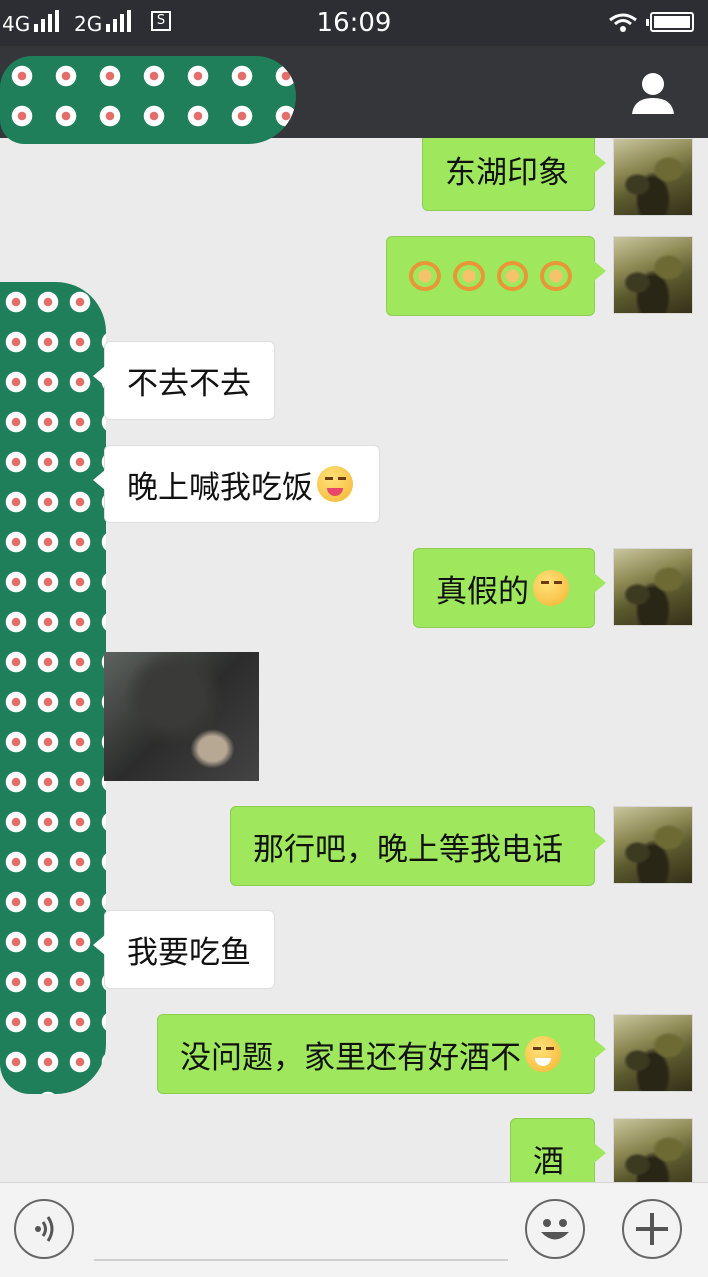  I want to click on message-input, so click(301, 1231).